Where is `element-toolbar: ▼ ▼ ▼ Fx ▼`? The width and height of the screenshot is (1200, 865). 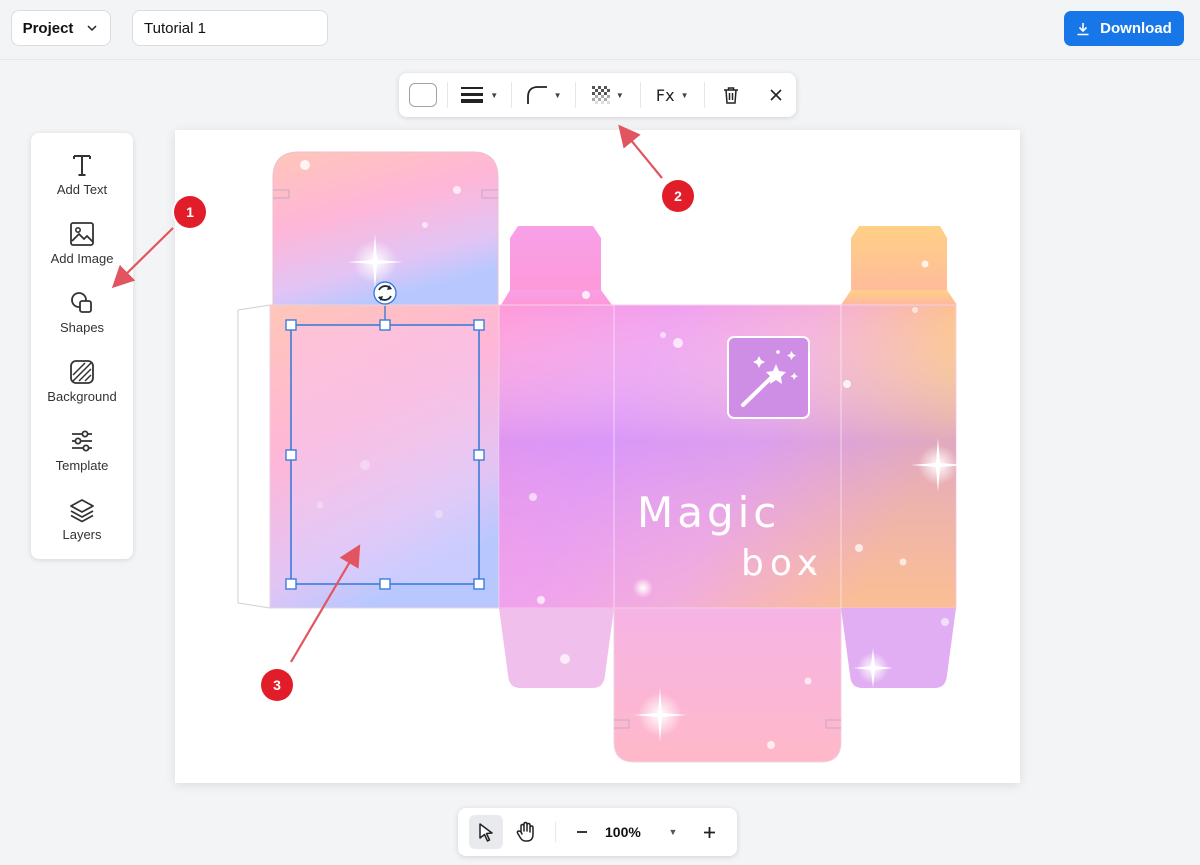
element-toolbar: ▼ ▼ ▼ Fx ▼ is located at coordinates (597, 95).